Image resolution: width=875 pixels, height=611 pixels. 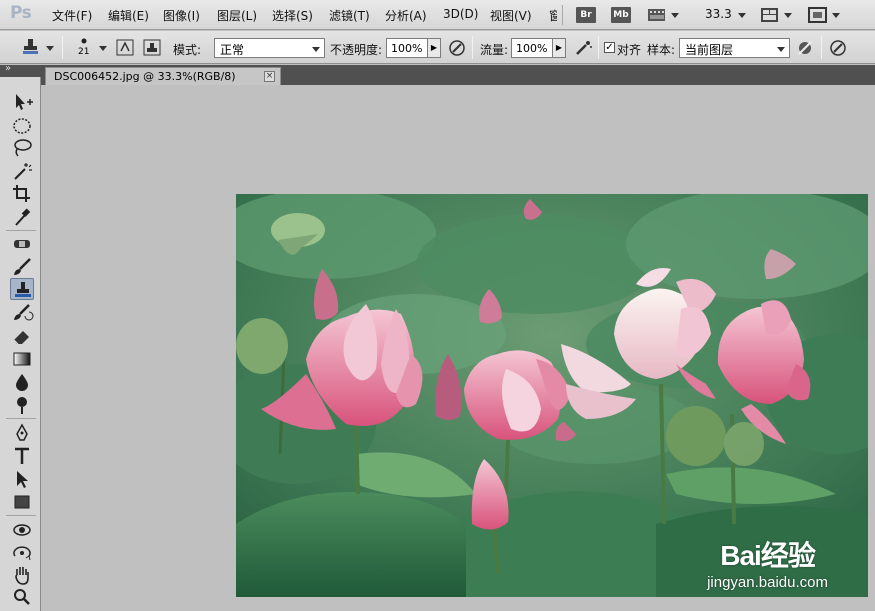 I want to click on collapse-icon: », so click(x=8, y=68).